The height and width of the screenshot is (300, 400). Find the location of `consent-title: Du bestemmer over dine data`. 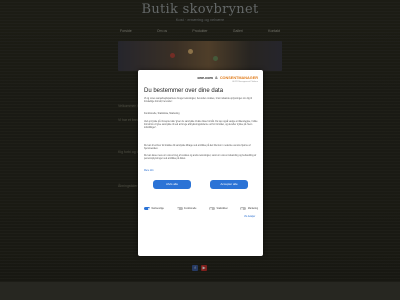

consent-title: Du bestemmer over dine data is located at coordinates (184, 91).